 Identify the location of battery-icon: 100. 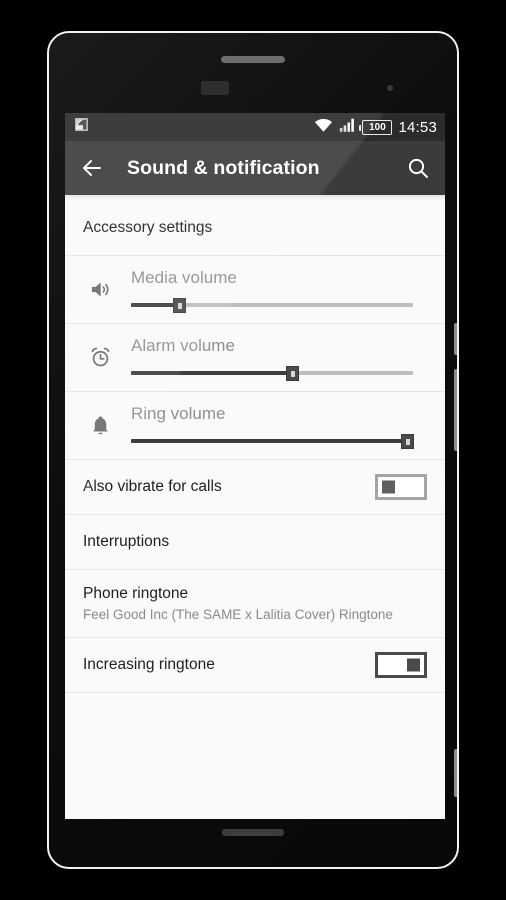
(376, 127).